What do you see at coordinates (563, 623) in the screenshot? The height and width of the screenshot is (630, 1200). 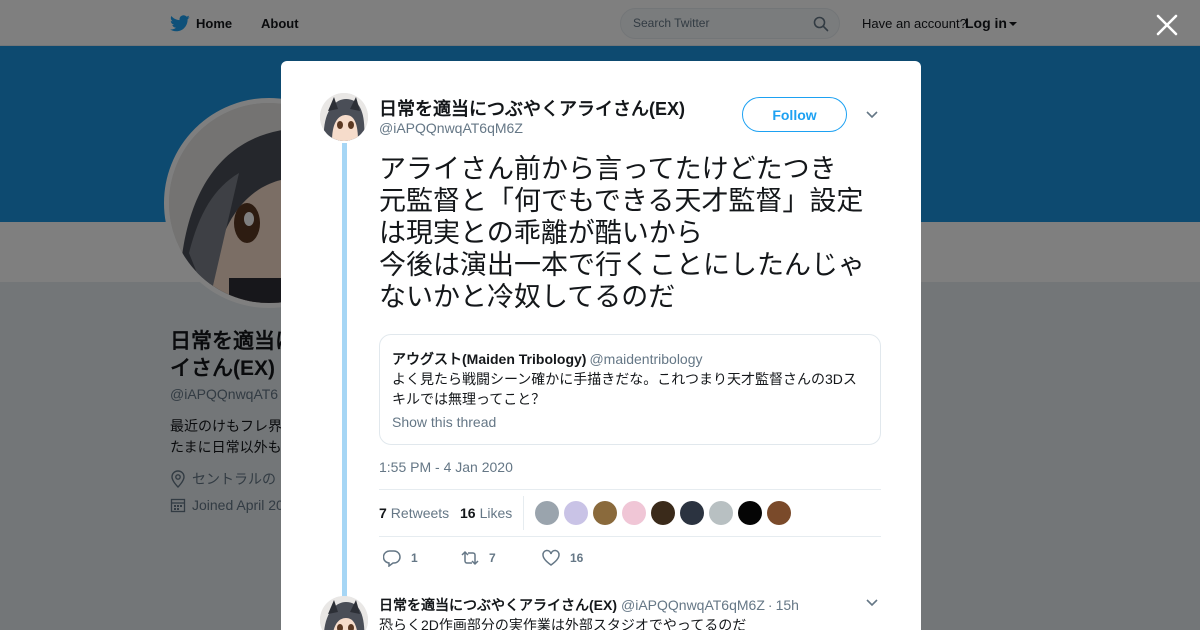 I see `reply-text: 恐らく2D作画部分の実作業は外部スタジオでやってるのだ` at bounding box center [563, 623].